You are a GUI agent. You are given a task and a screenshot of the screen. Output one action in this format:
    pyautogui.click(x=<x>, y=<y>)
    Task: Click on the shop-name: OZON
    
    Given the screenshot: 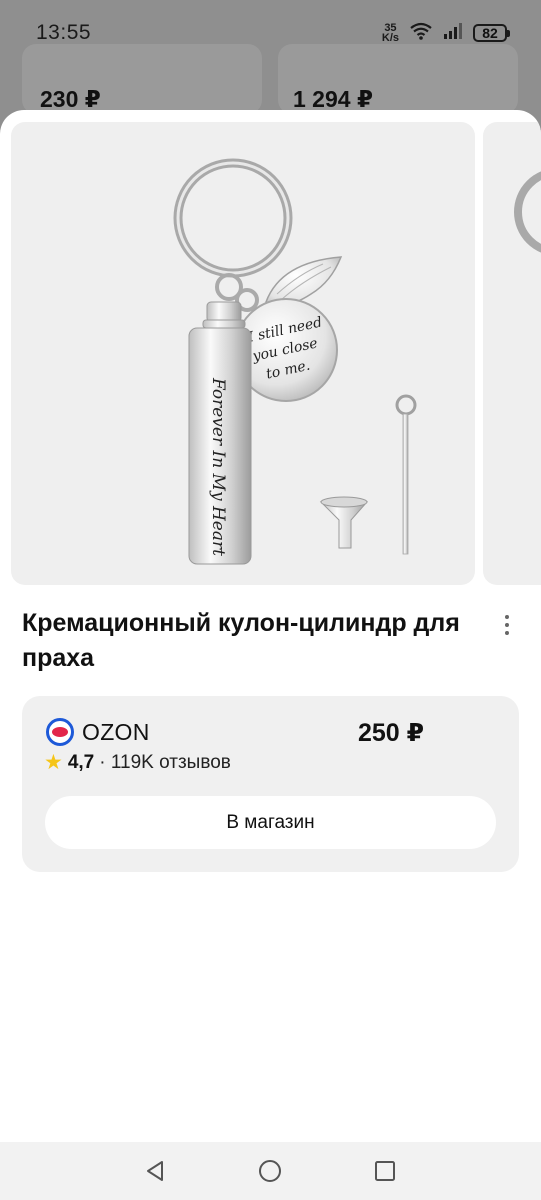 What is the action you would take?
    pyautogui.click(x=116, y=731)
    